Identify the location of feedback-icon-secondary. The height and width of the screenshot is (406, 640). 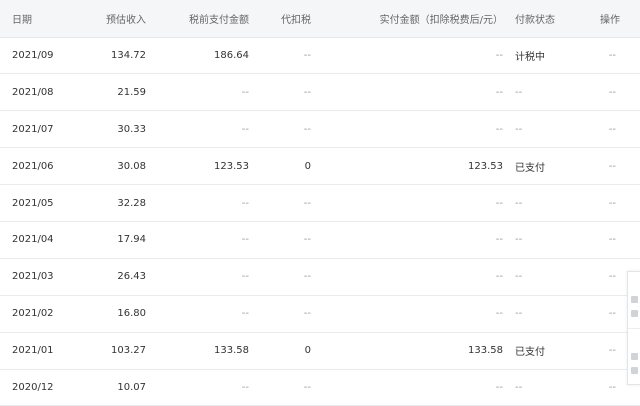
(634, 313).